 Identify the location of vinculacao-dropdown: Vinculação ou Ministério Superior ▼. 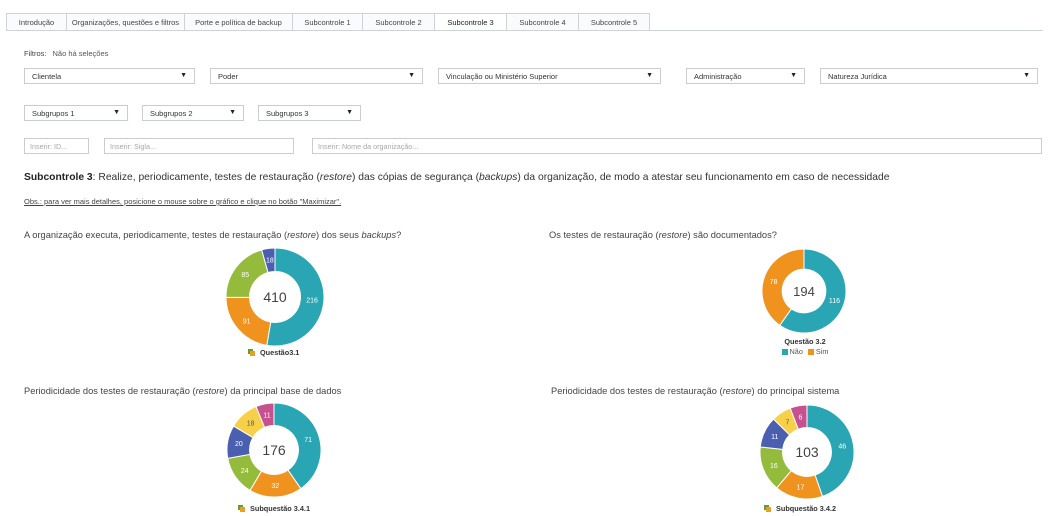
(549, 76).